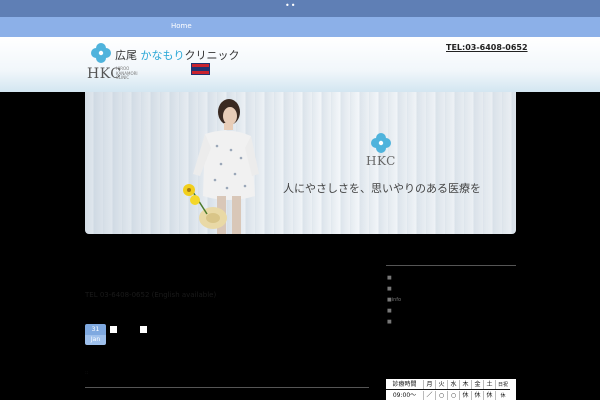  Describe the element at coordinates (430, 384) in the screenshot. I see `hours-day: 月` at that location.